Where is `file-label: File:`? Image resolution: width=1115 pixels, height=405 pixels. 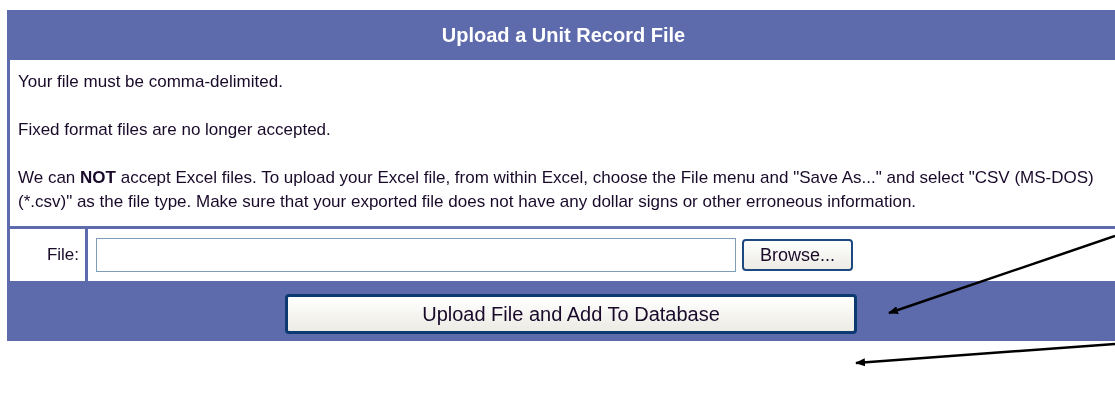
file-label: File: is located at coordinates (62, 255).